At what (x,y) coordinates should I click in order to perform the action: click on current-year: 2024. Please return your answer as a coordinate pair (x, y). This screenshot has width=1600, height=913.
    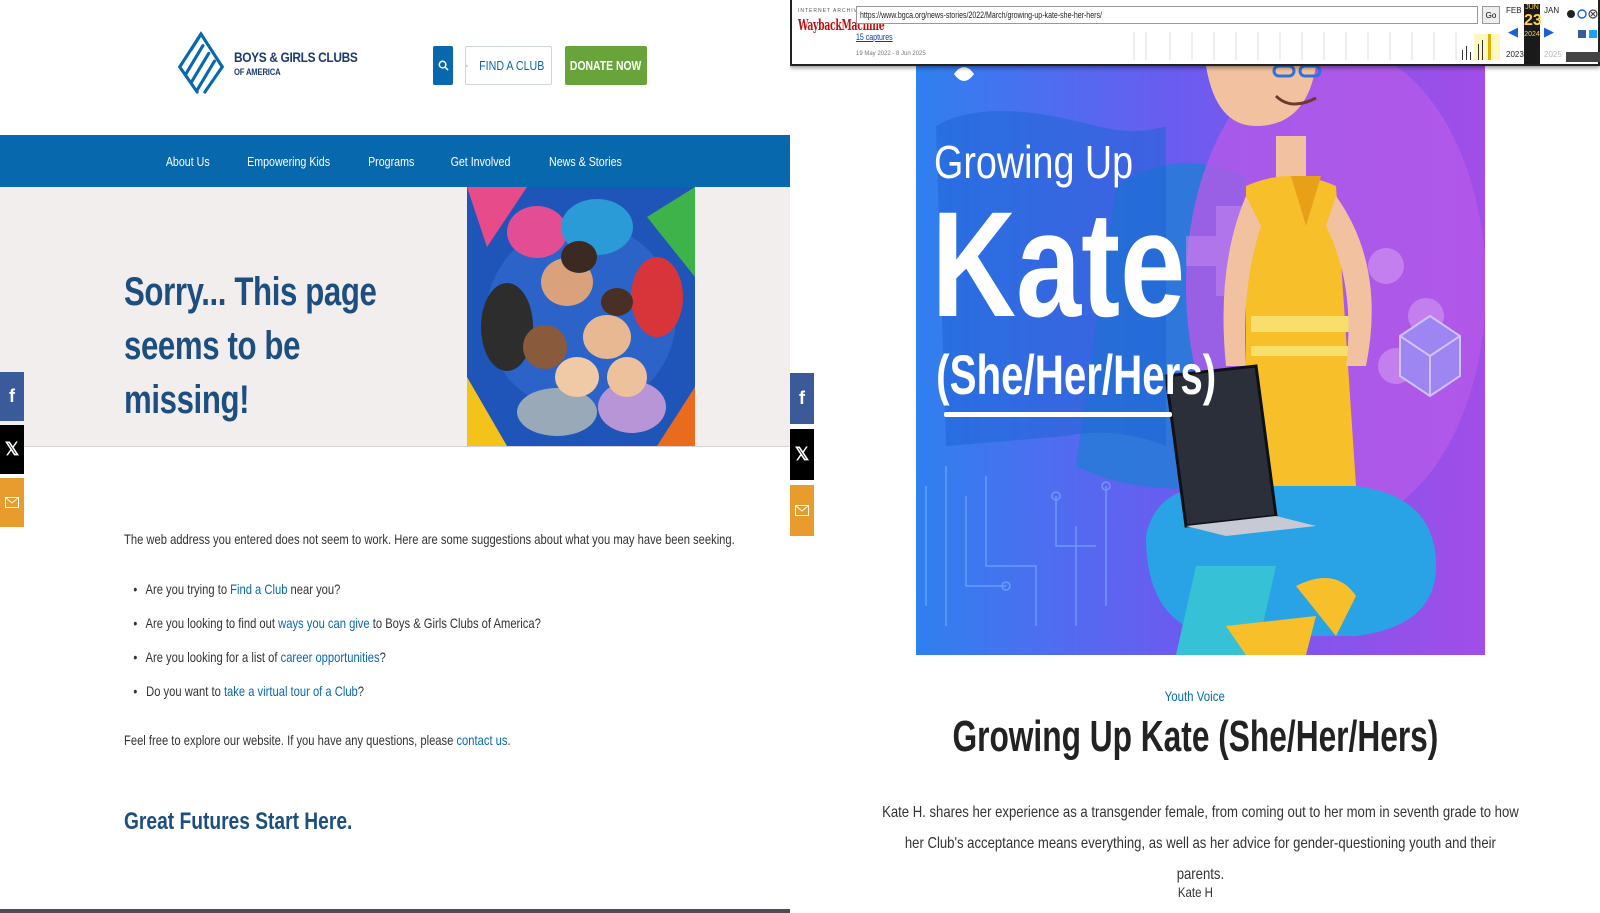
    Looking at the image, I should click on (1532, 34).